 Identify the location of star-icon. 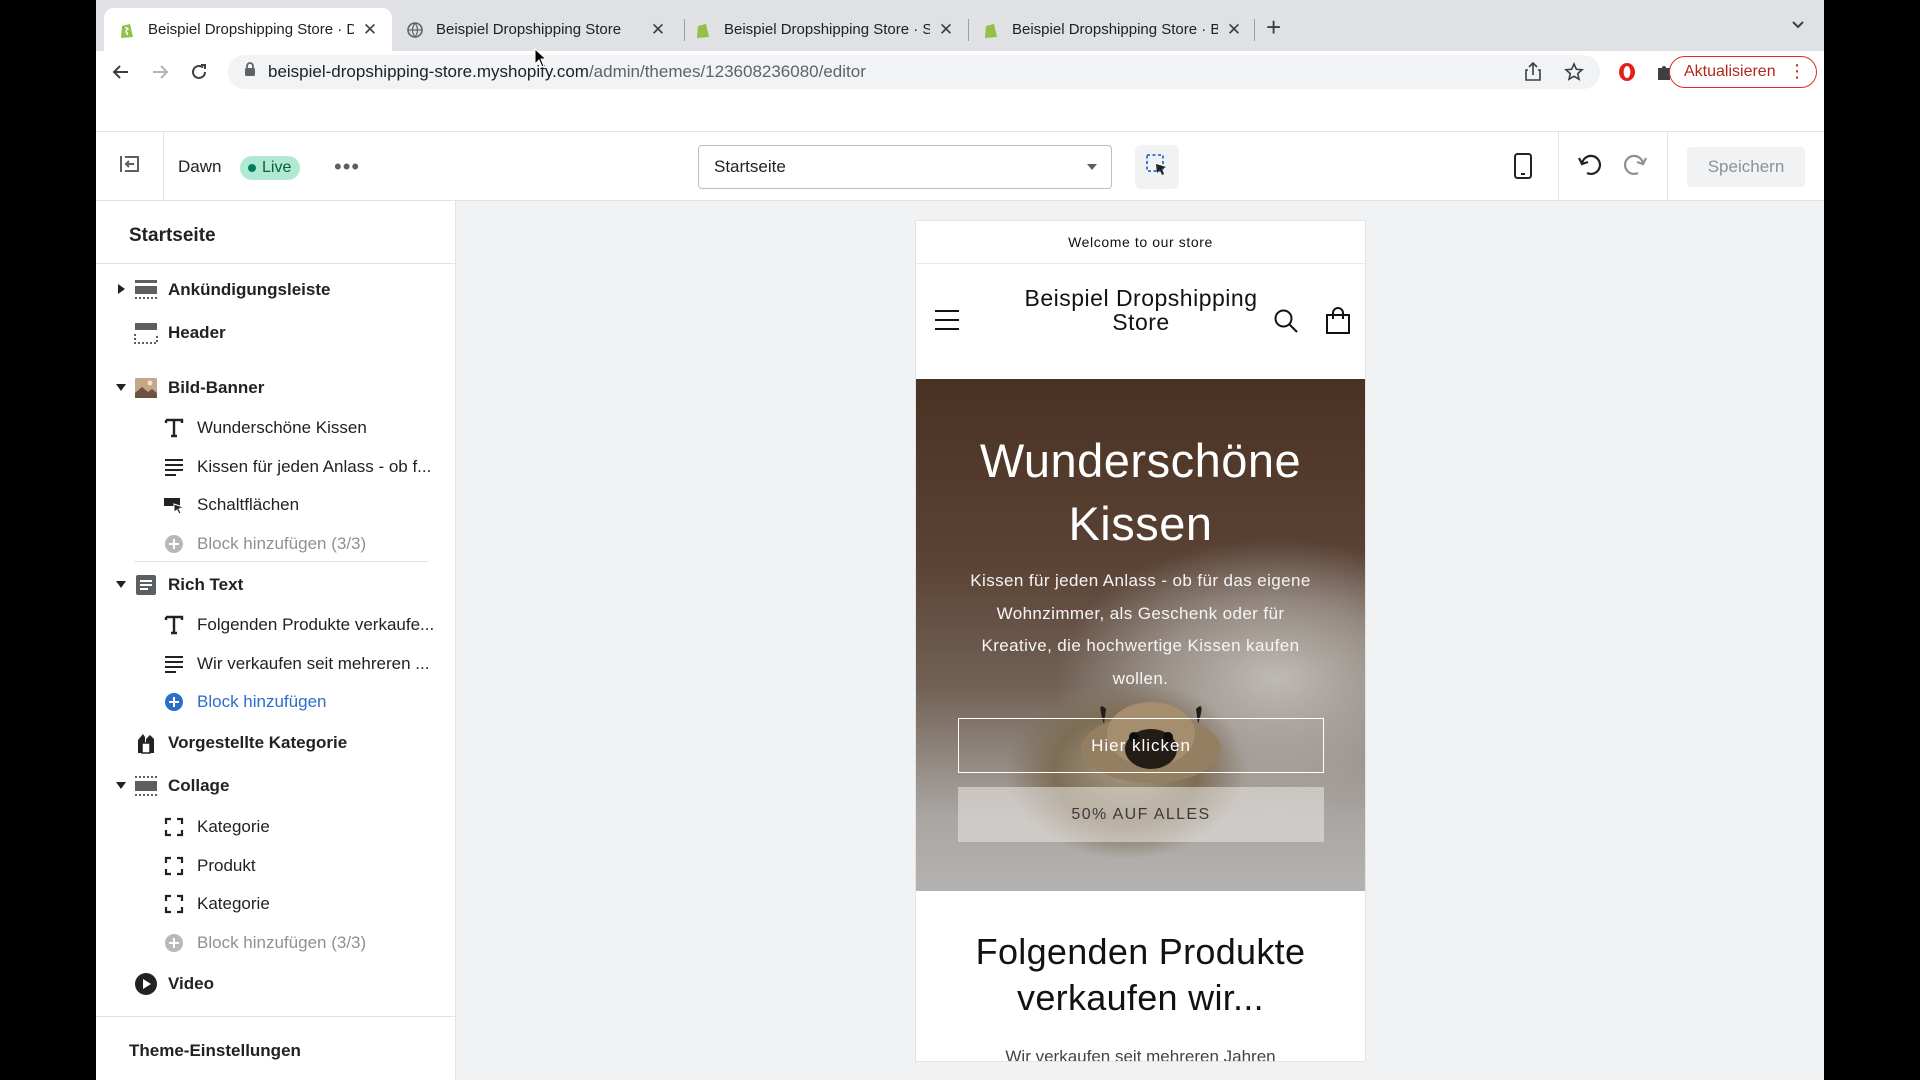
(1574, 74).